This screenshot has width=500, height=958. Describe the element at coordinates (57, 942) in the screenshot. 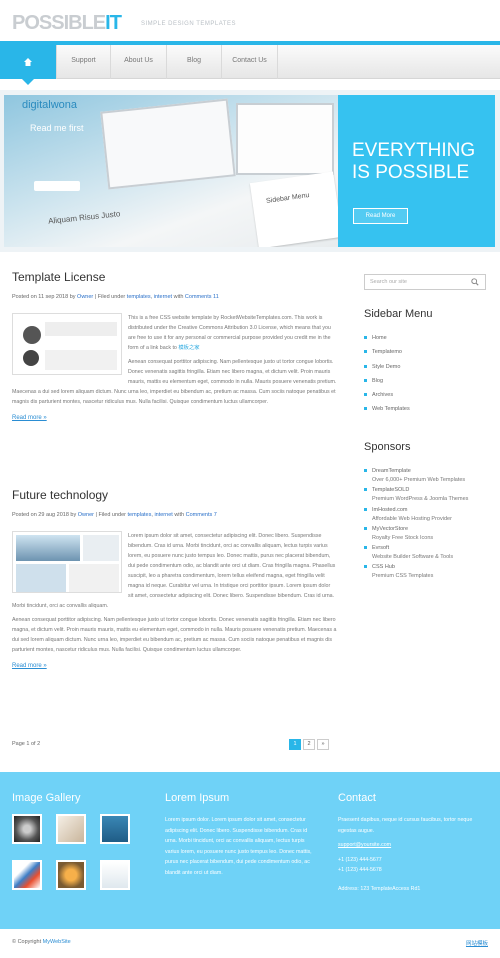

I see `owner-link: MyWebSite` at that location.